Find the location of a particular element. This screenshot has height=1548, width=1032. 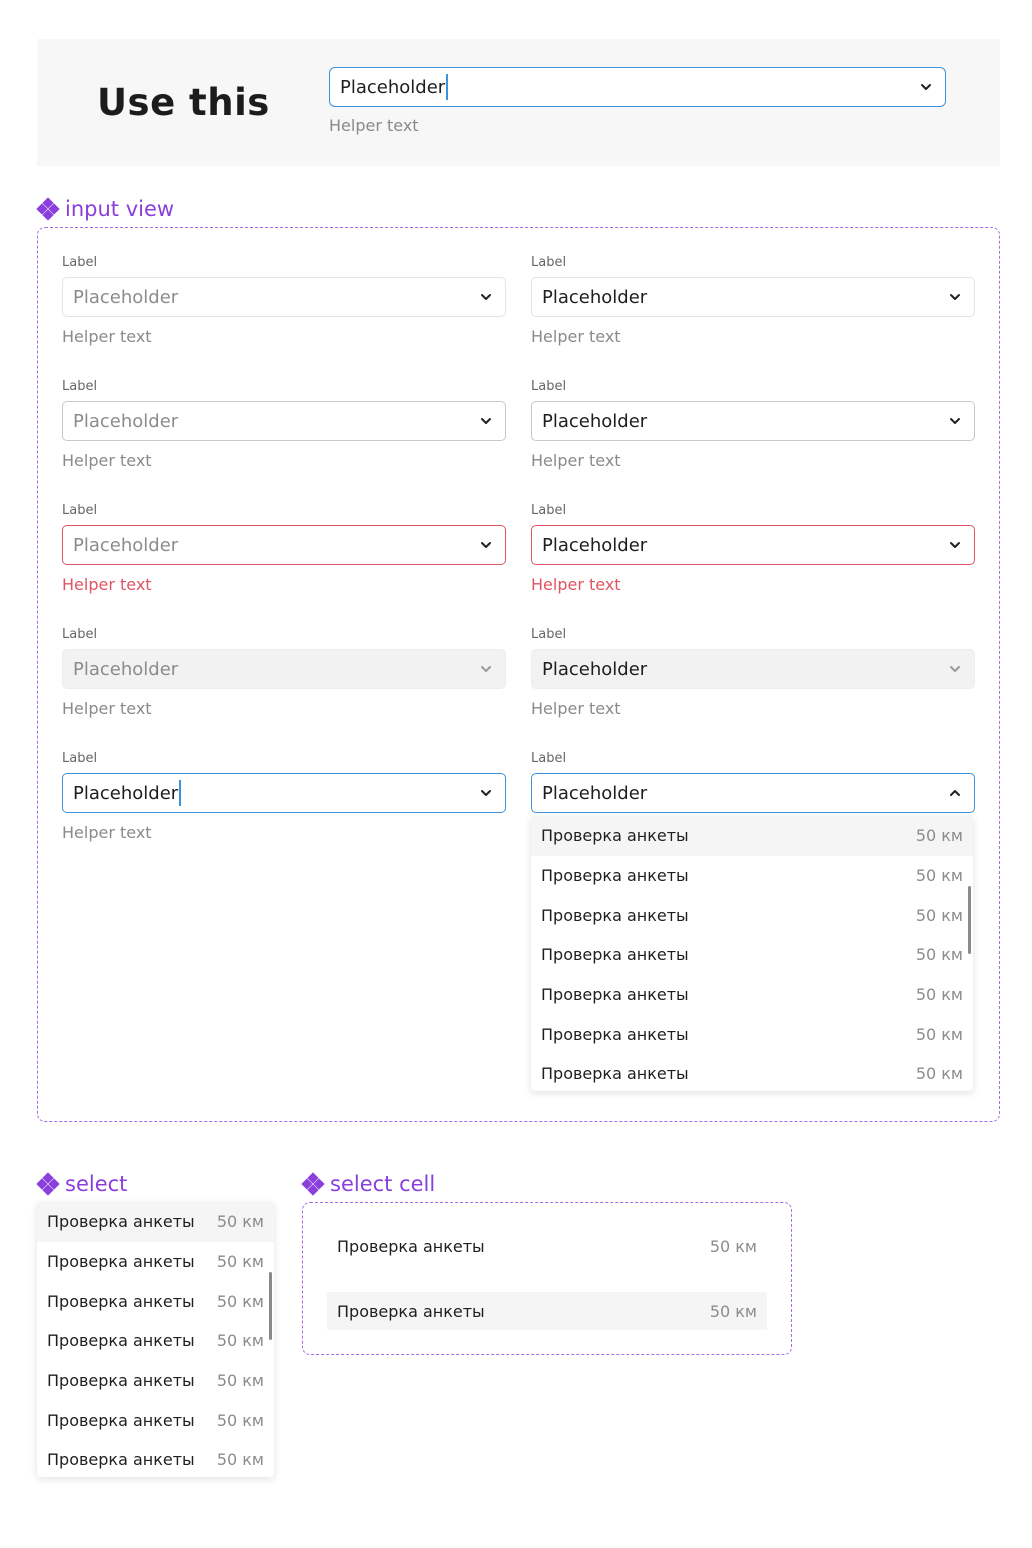

select-cell-hover: Проверка анкеты 50 км is located at coordinates (547, 1311).